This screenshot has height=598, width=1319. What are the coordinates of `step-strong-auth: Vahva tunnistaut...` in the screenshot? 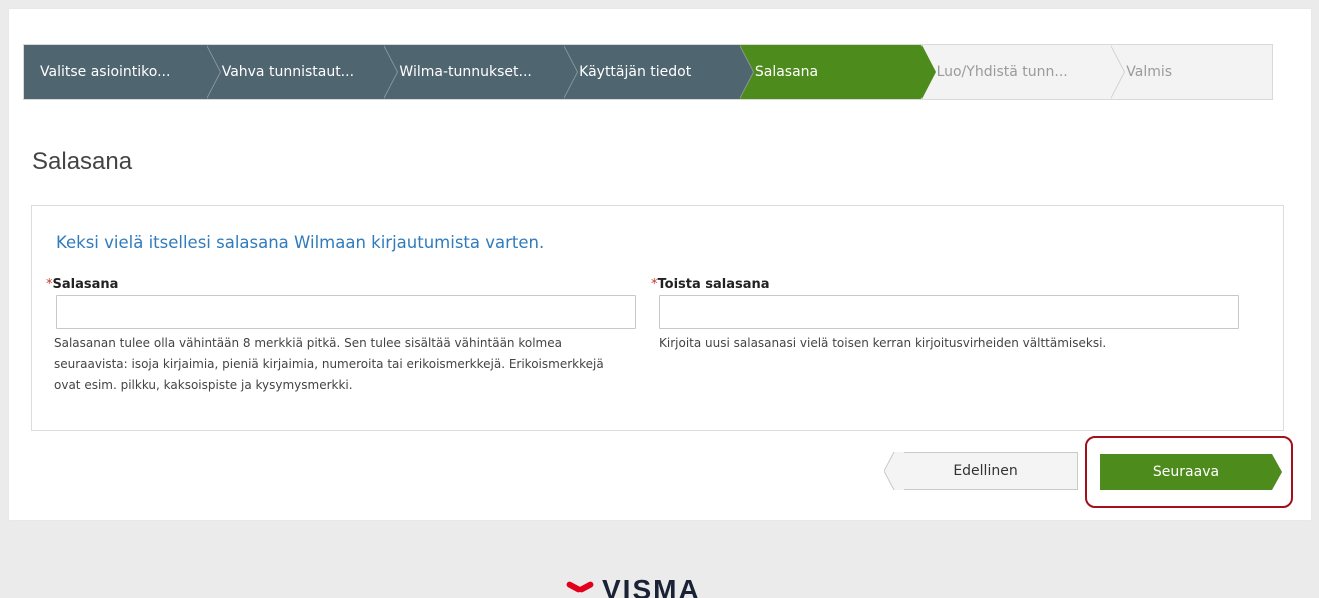 It's located at (302, 72).